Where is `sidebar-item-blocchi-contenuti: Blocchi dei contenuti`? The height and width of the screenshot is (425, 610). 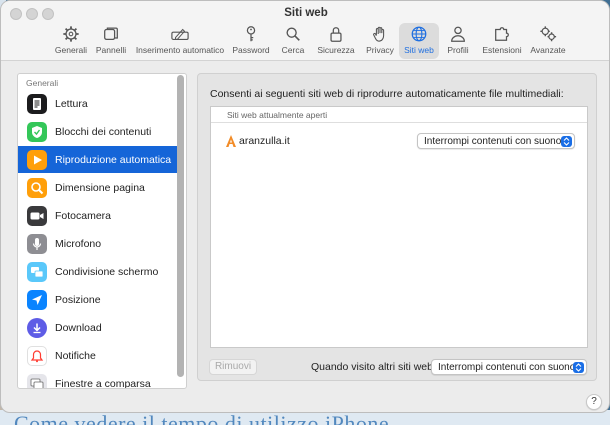 sidebar-item-blocchi-contenuti: Blocchi dei contenuti is located at coordinates (97, 131).